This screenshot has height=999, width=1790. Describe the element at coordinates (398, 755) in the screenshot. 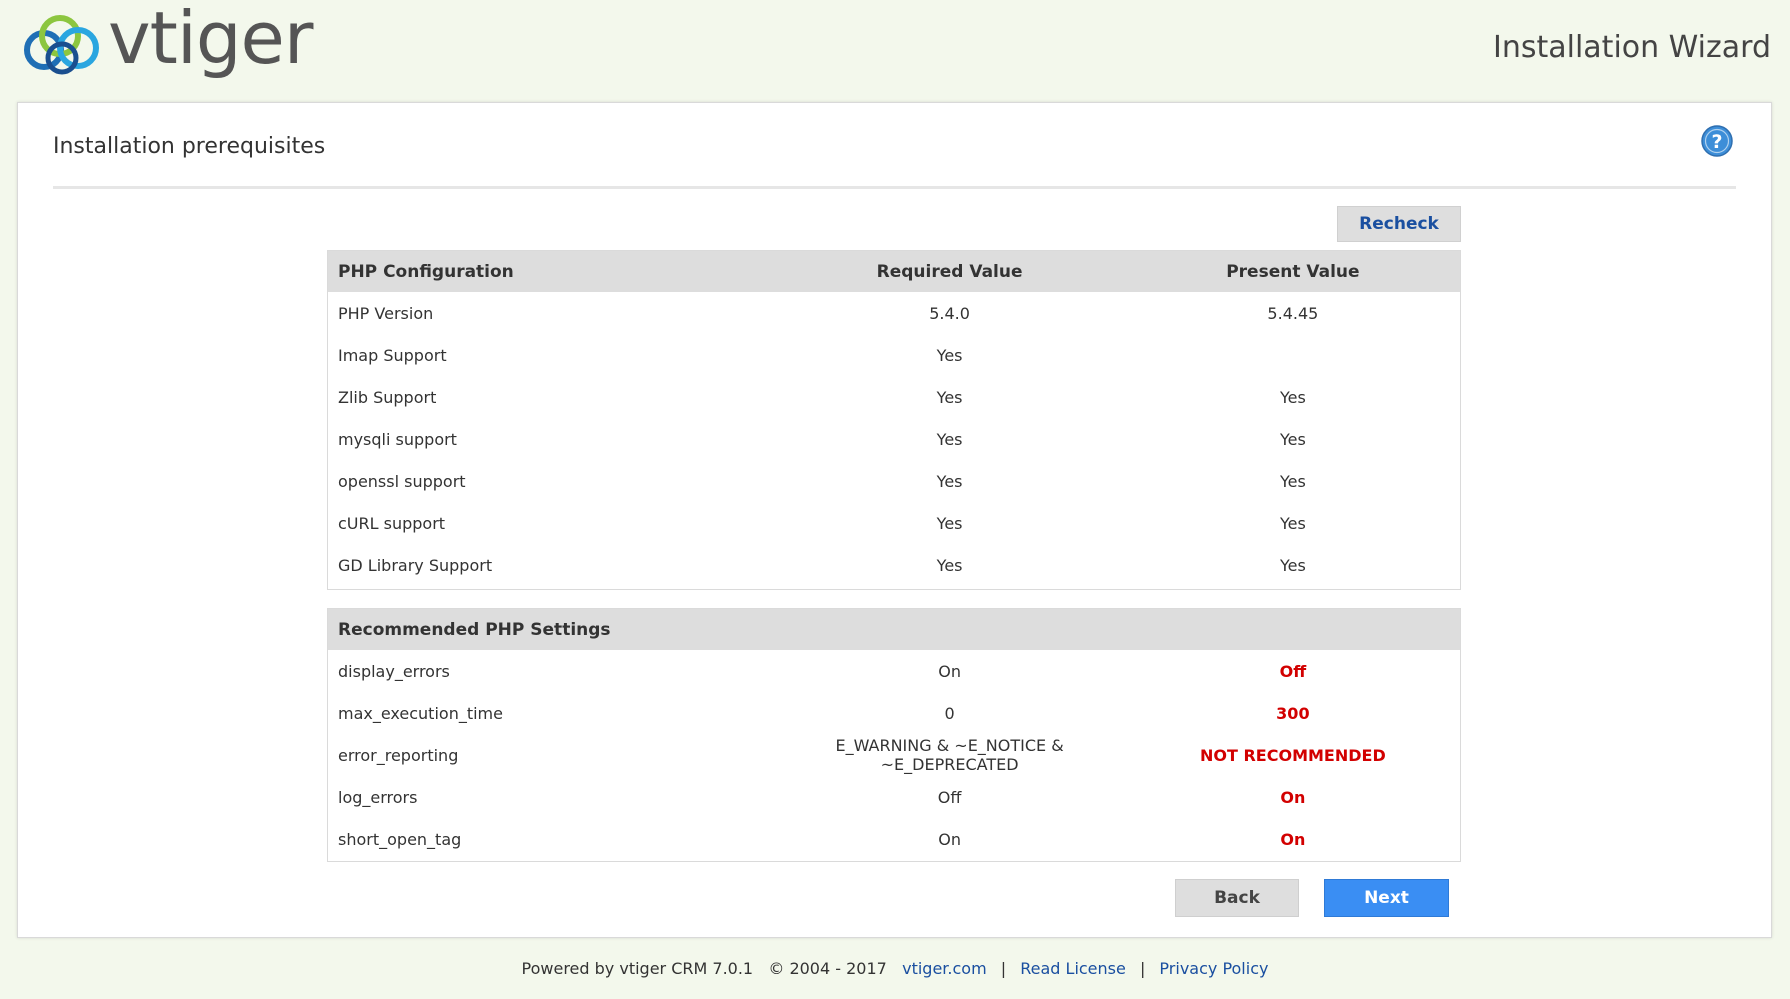

I see `setting-name: error_reporting` at that location.